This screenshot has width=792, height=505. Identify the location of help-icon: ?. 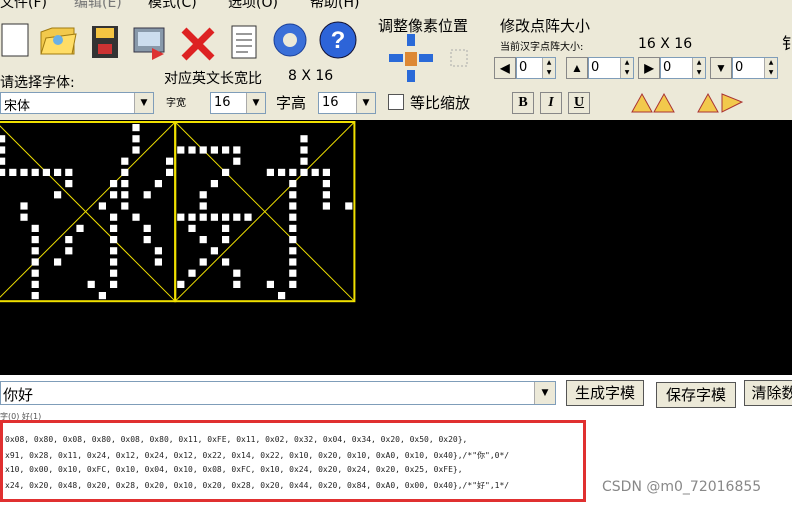
(338, 40).